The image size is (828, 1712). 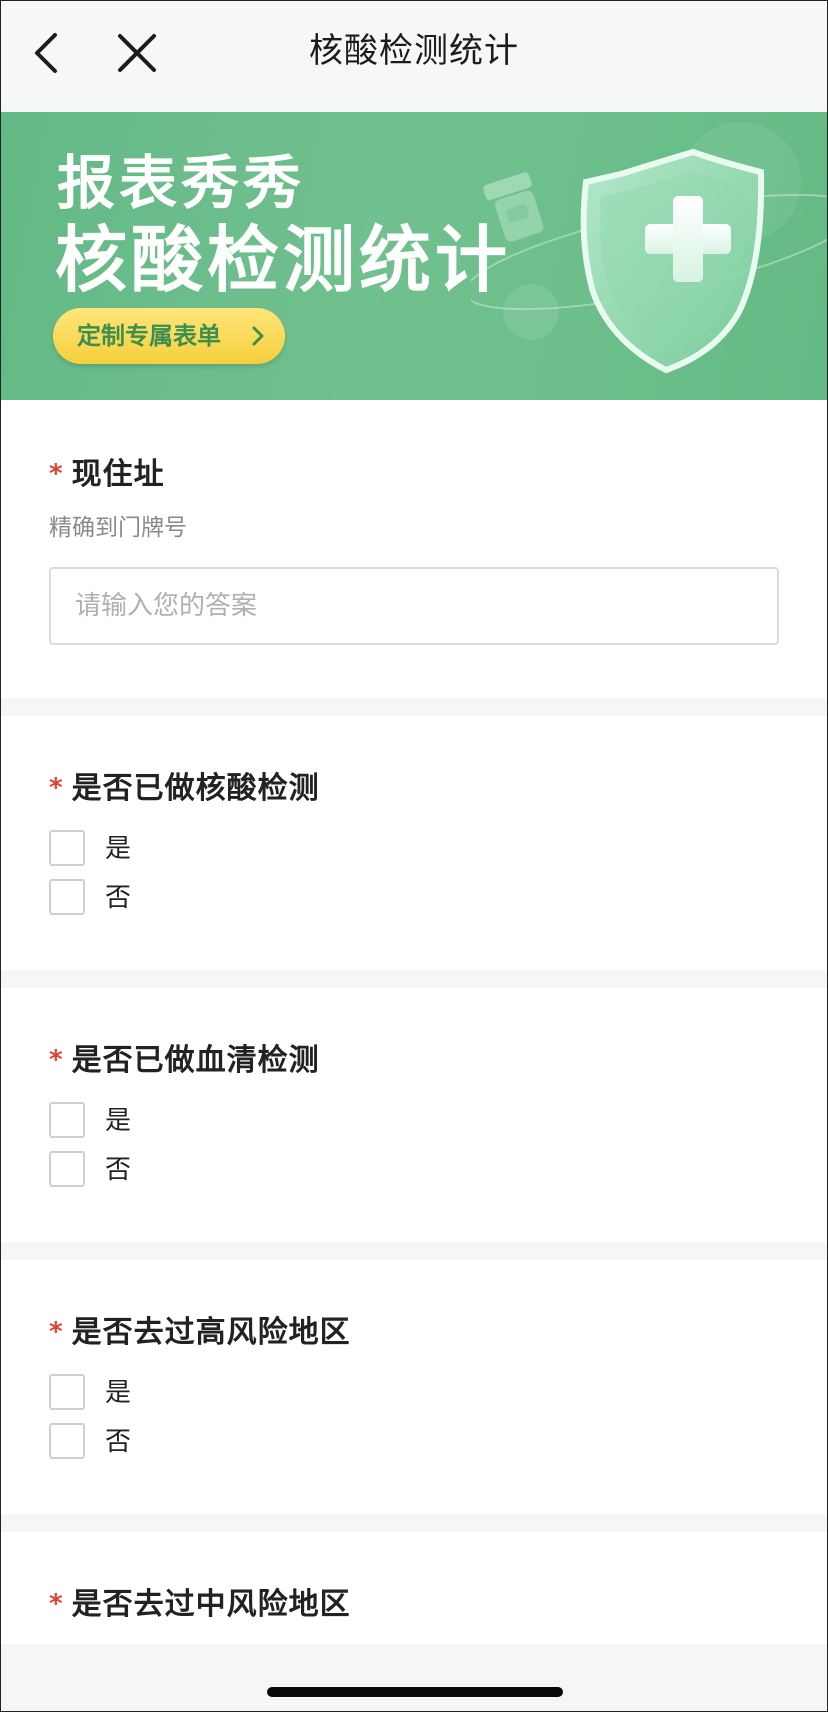 What do you see at coordinates (149, 336) in the screenshot?
I see `custom-form-button-label: 定制专属表单` at bounding box center [149, 336].